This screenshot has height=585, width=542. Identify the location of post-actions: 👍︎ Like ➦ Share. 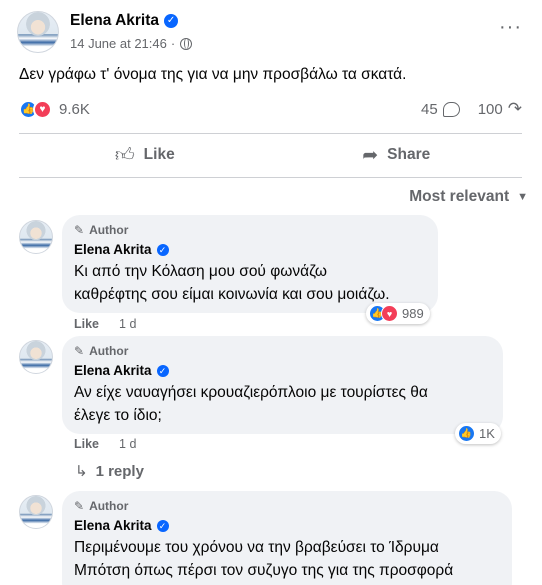
(270, 155).